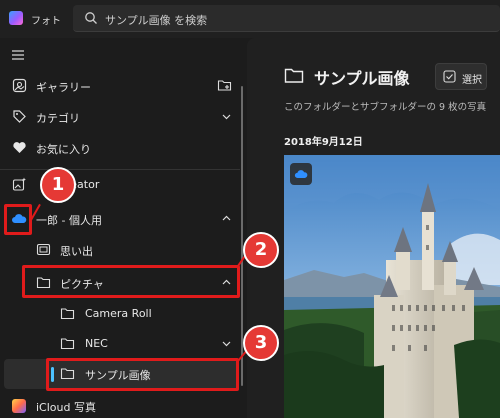 This screenshot has width=500, height=418. I want to click on tag-icon, so click(19, 116).